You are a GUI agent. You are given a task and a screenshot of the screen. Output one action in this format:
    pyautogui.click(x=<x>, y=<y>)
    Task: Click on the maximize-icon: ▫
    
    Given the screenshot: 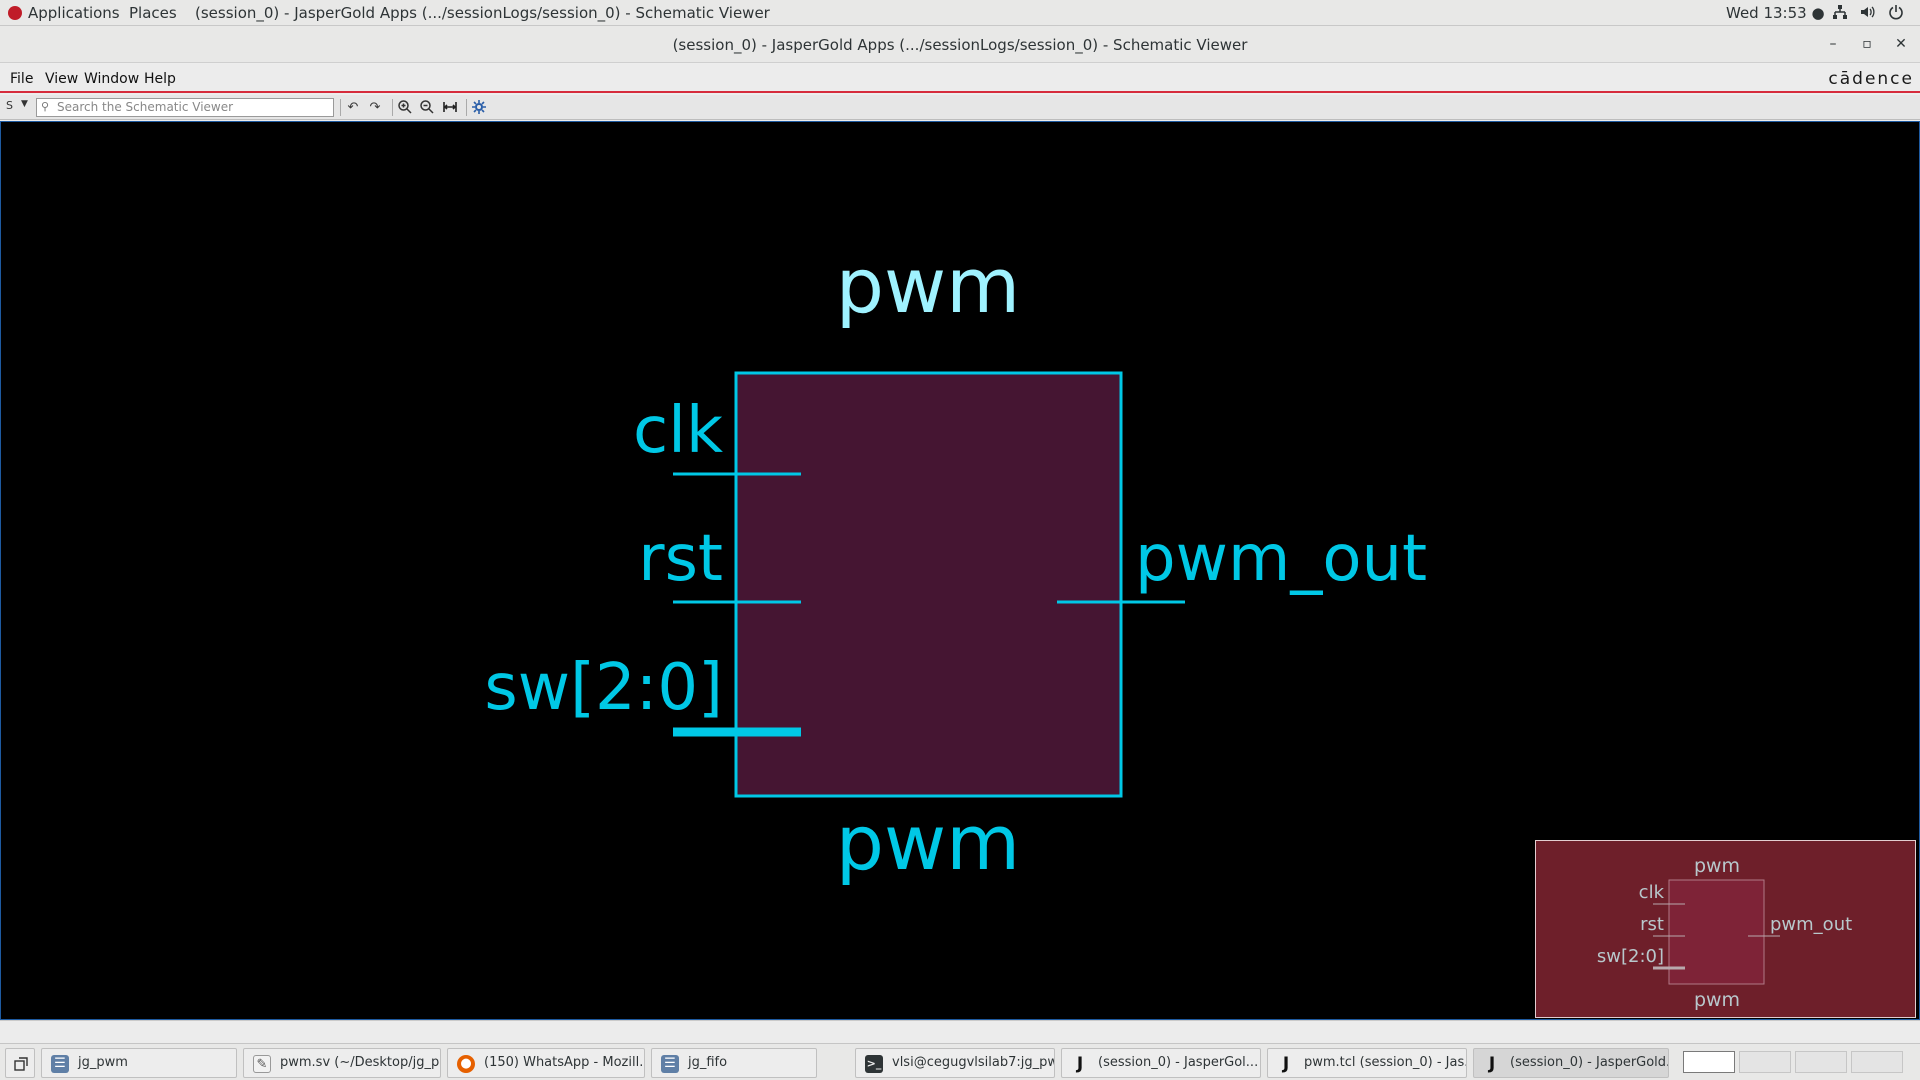 What is the action you would take?
    pyautogui.click(x=1867, y=44)
    